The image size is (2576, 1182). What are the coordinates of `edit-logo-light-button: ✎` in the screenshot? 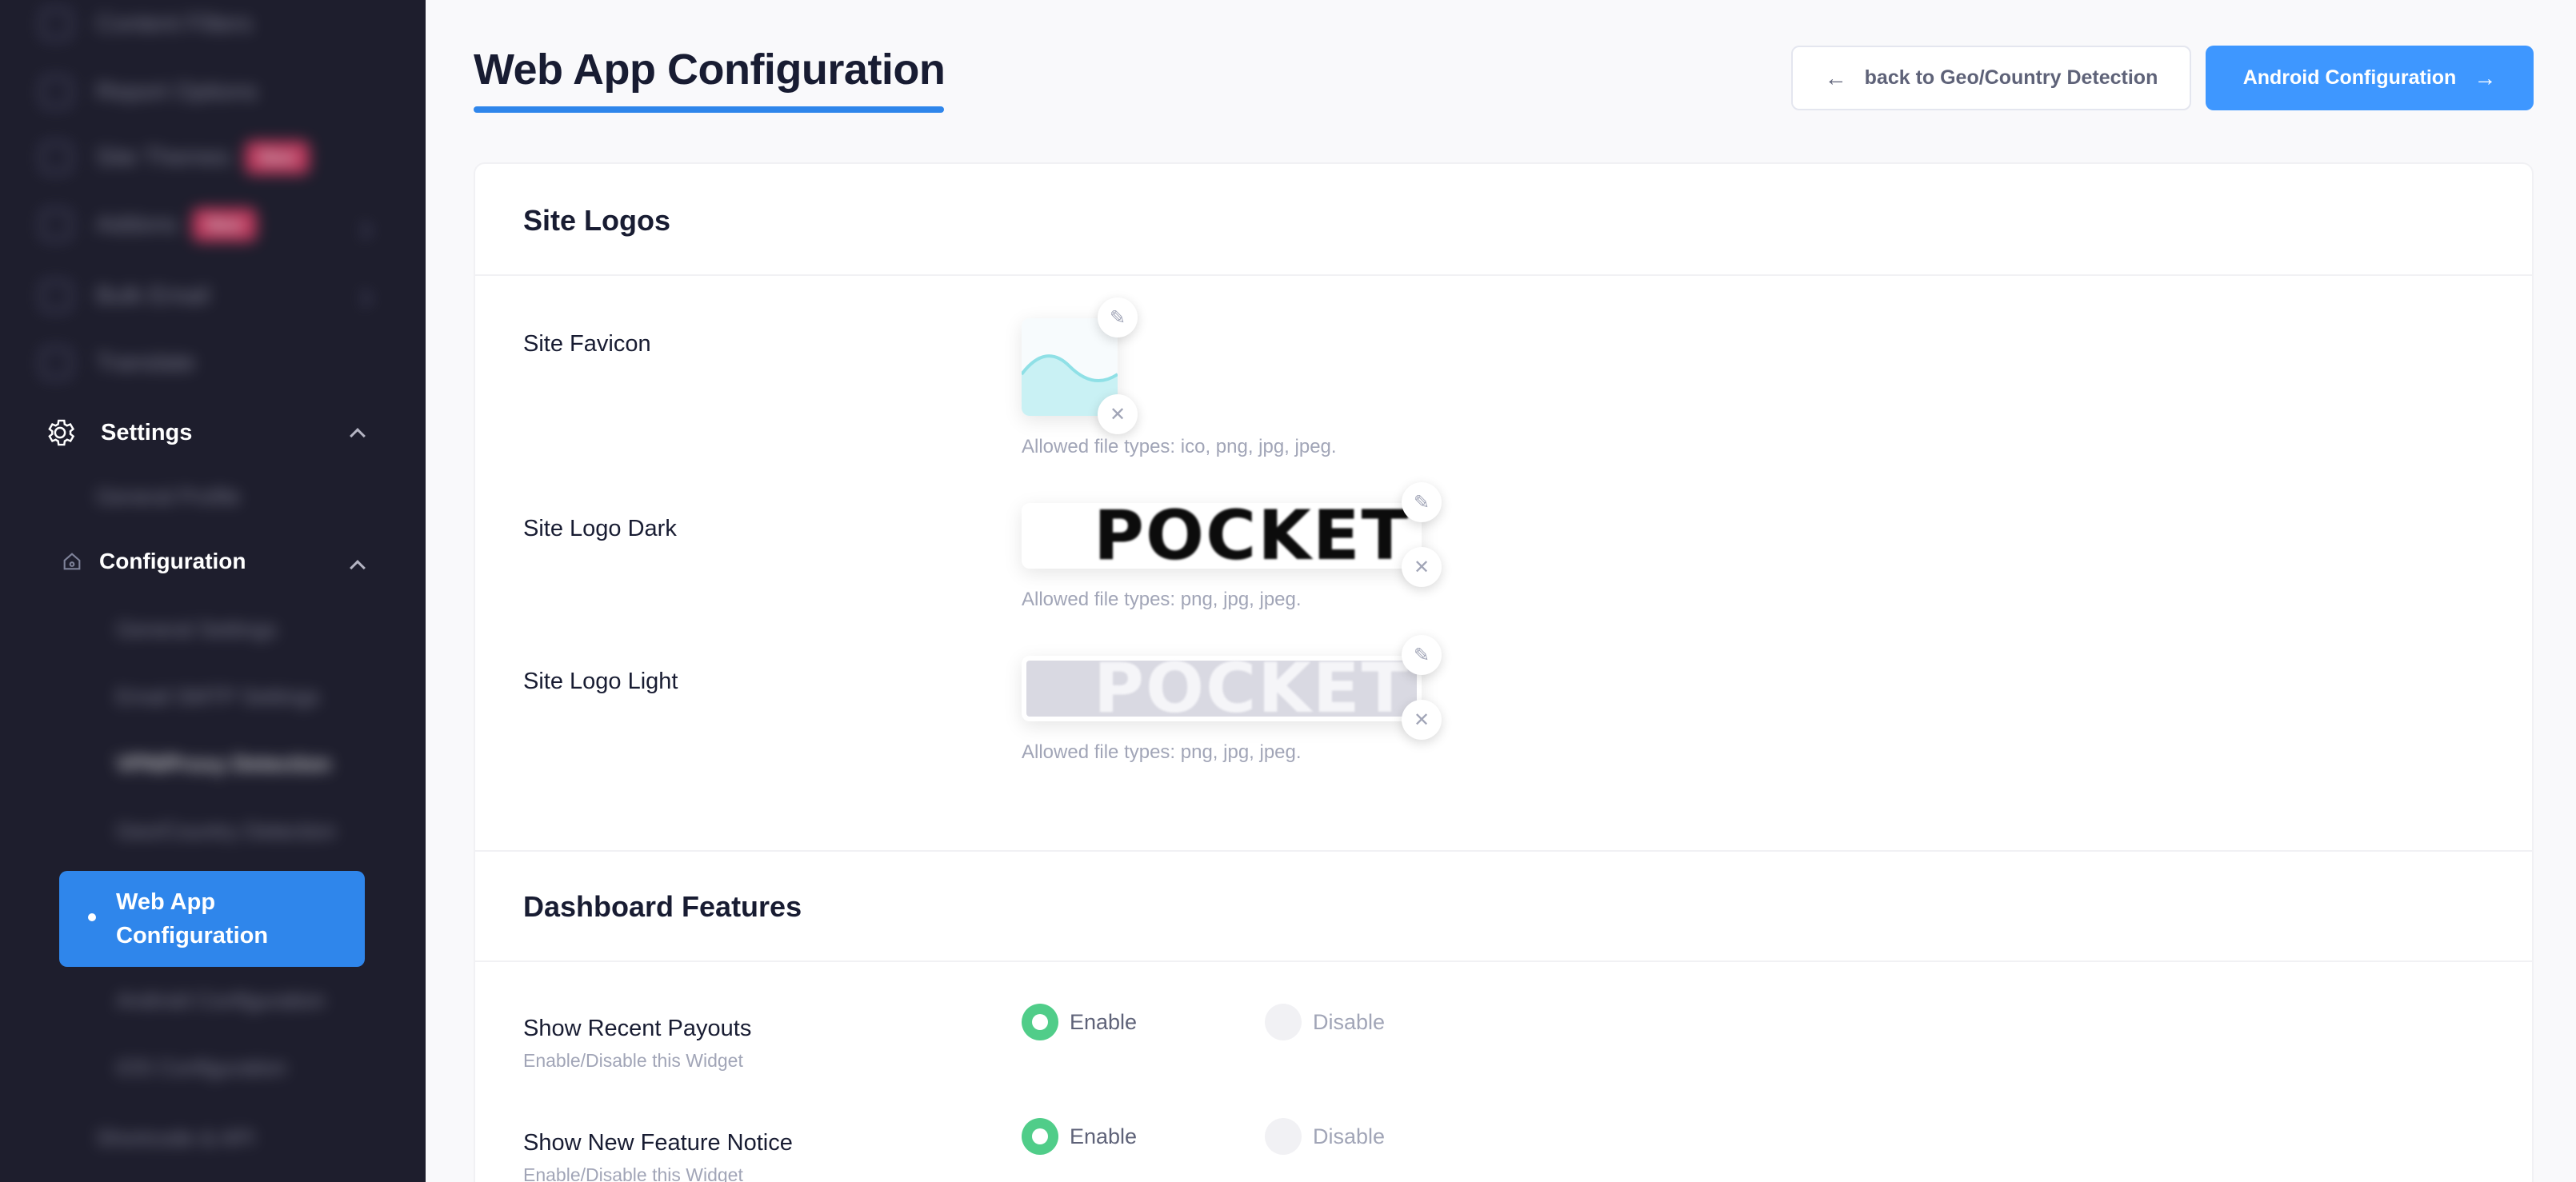 It's located at (1422, 655).